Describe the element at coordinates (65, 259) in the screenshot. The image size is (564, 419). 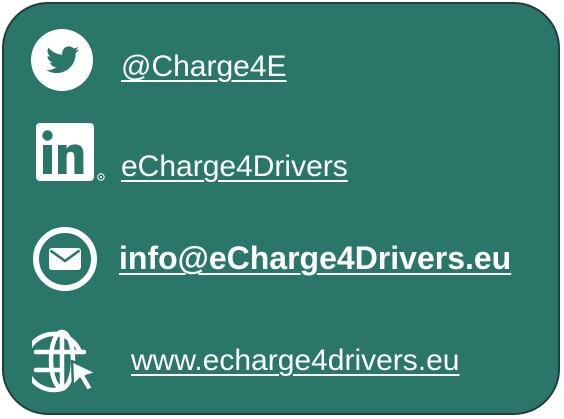
I see `email-icon` at that location.